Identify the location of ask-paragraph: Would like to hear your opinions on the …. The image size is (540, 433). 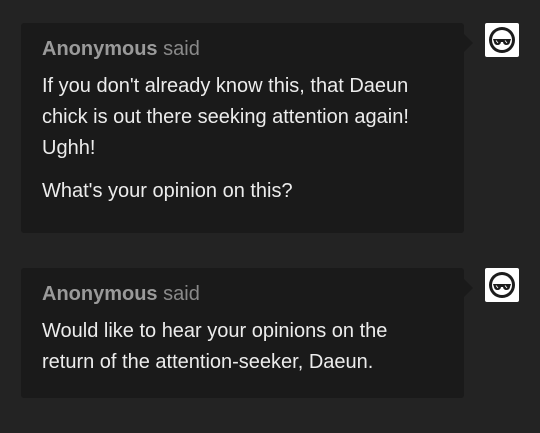
(215, 346).